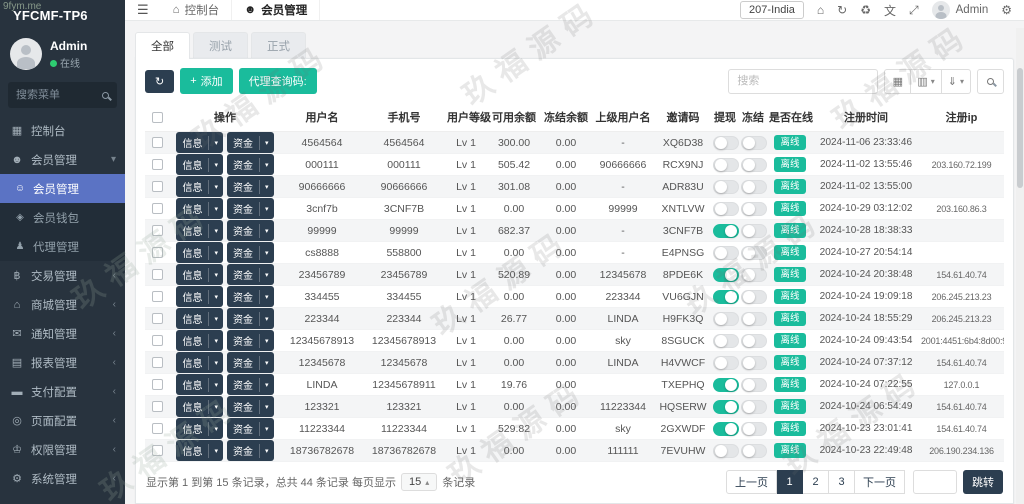 The height and width of the screenshot is (504, 1024). Describe the element at coordinates (62, 449) in the screenshot. I see `sidebar-item-权限管理: ♔ 权限管理 ‹` at that location.